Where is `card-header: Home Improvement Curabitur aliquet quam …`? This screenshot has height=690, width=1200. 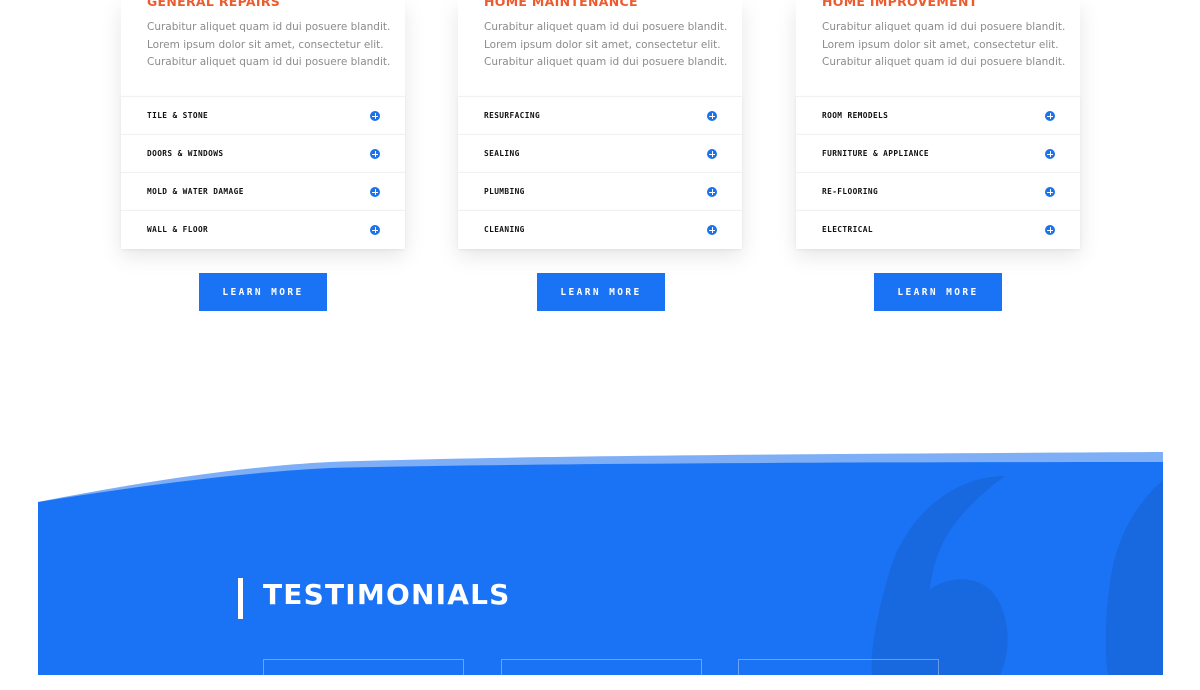 card-header: Home Improvement Curabitur aliquet quam … is located at coordinates (938, 48).